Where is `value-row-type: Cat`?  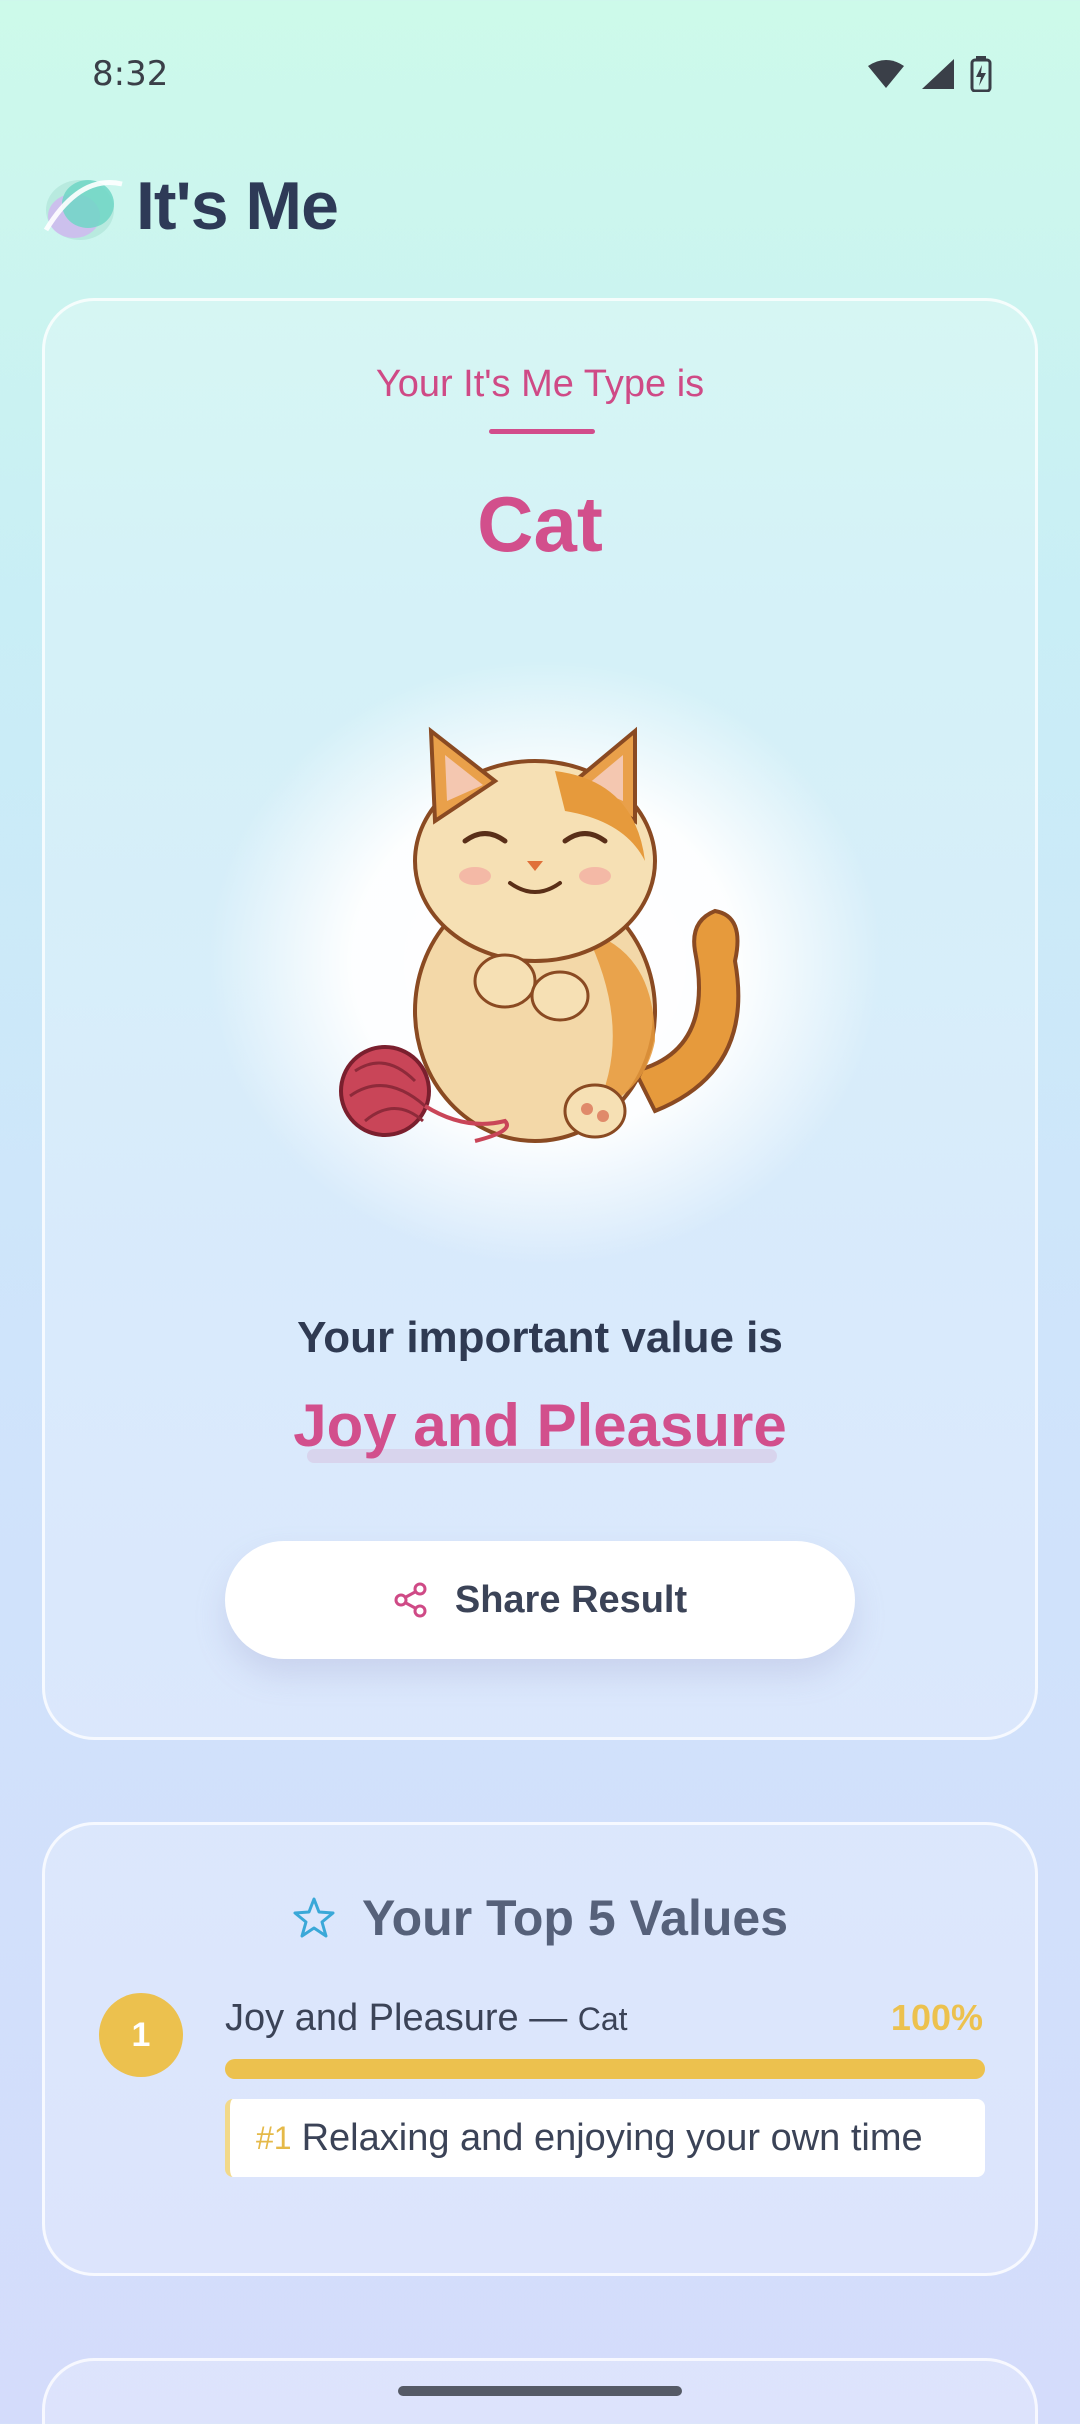
value-row-type: Cat is located at coordinates (602, 2019).